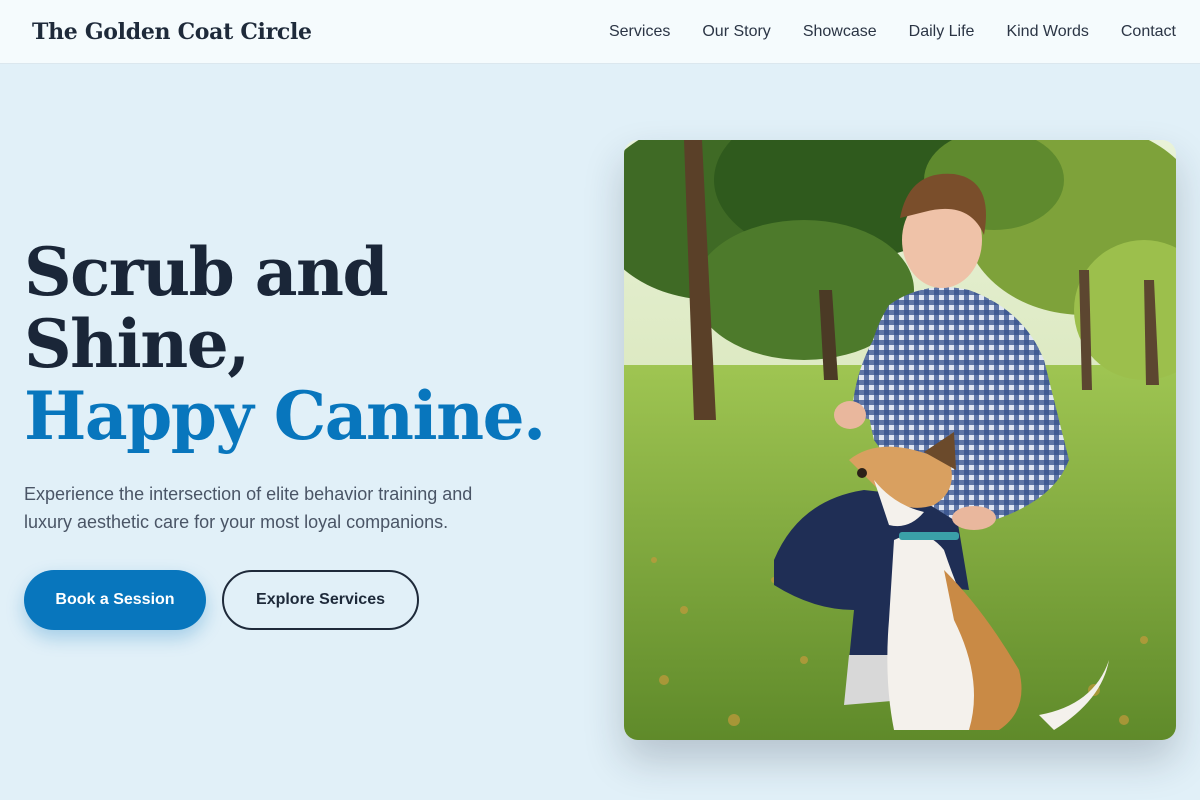 The height and width of the screenshot is (800, 1200). I want to click on brand-logo: The Golden Coat Circle, so click(172, 32).